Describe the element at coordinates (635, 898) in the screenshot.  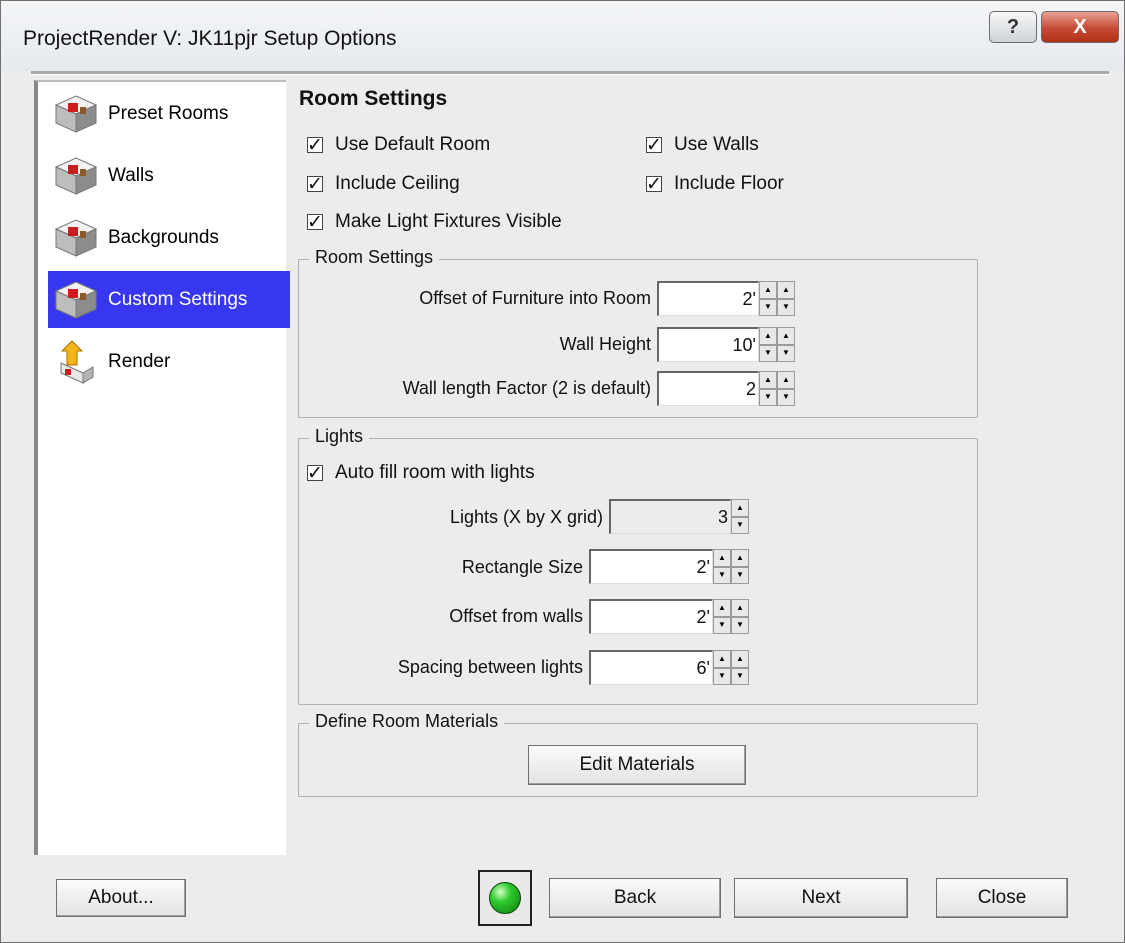
I see `back-button: Back` at that location.